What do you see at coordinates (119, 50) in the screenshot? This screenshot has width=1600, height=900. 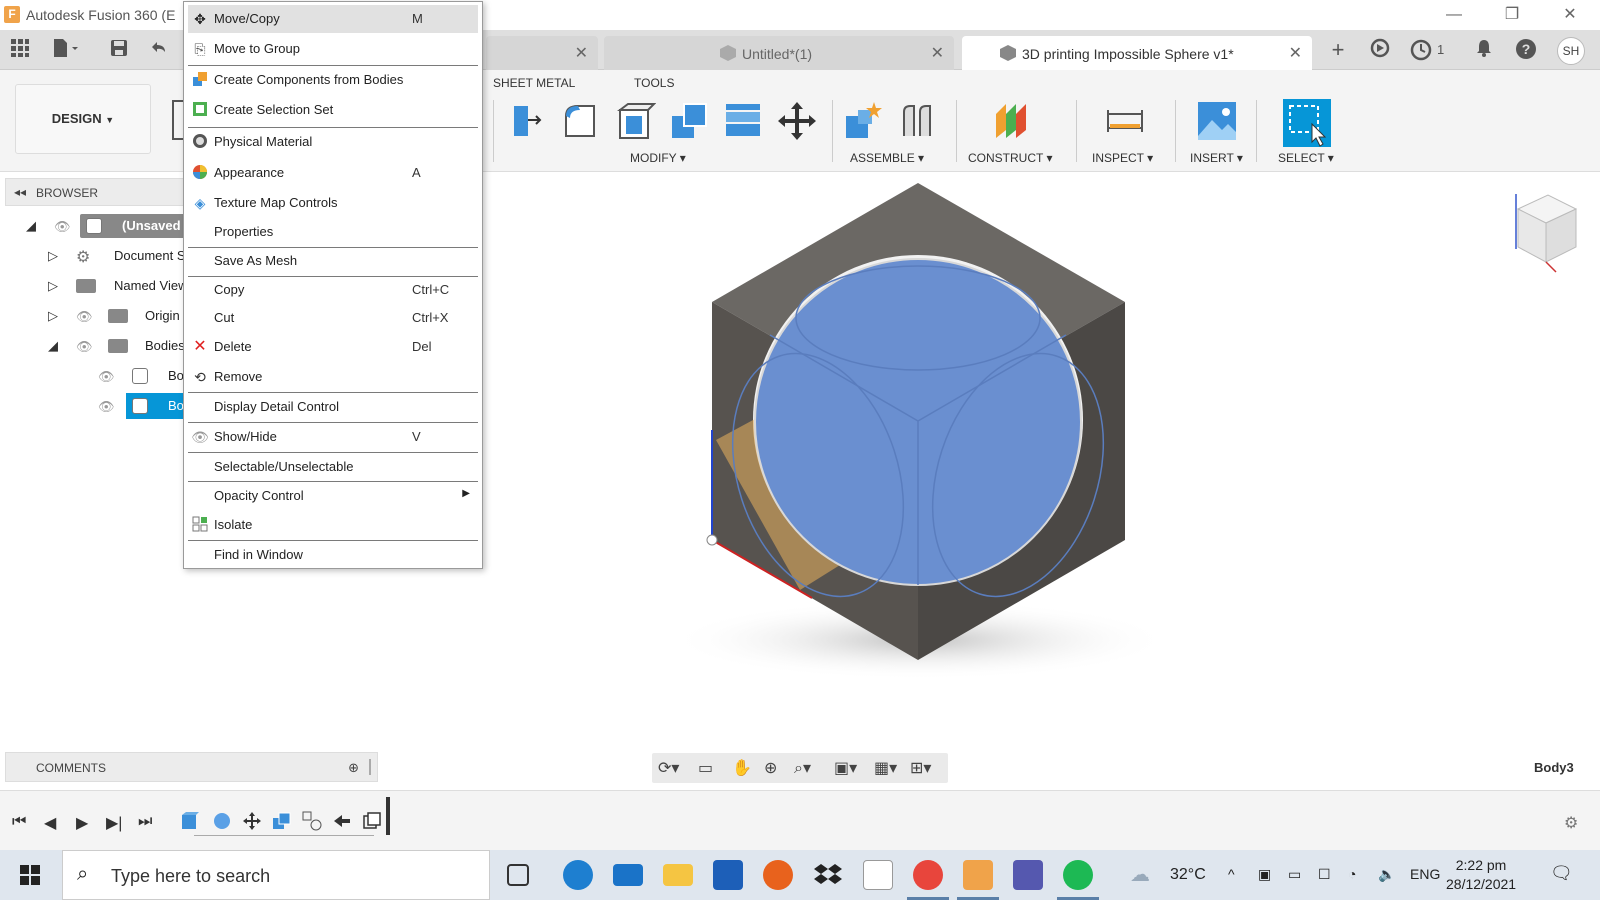 I see `save-icon` at bounding box center [119, 50].